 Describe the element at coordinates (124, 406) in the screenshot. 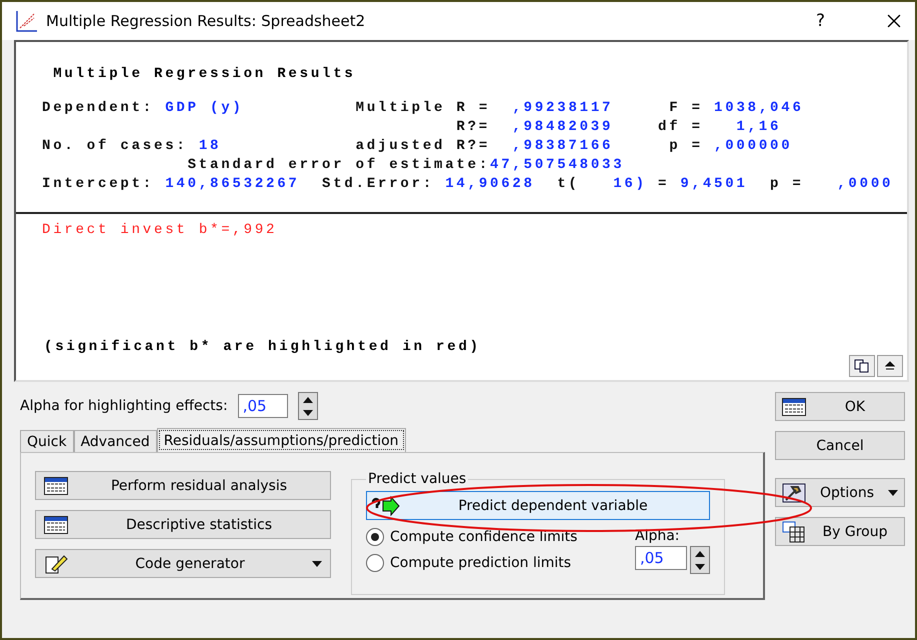

I see `alpha-label: Alpha for highlighting effects:` at that location.